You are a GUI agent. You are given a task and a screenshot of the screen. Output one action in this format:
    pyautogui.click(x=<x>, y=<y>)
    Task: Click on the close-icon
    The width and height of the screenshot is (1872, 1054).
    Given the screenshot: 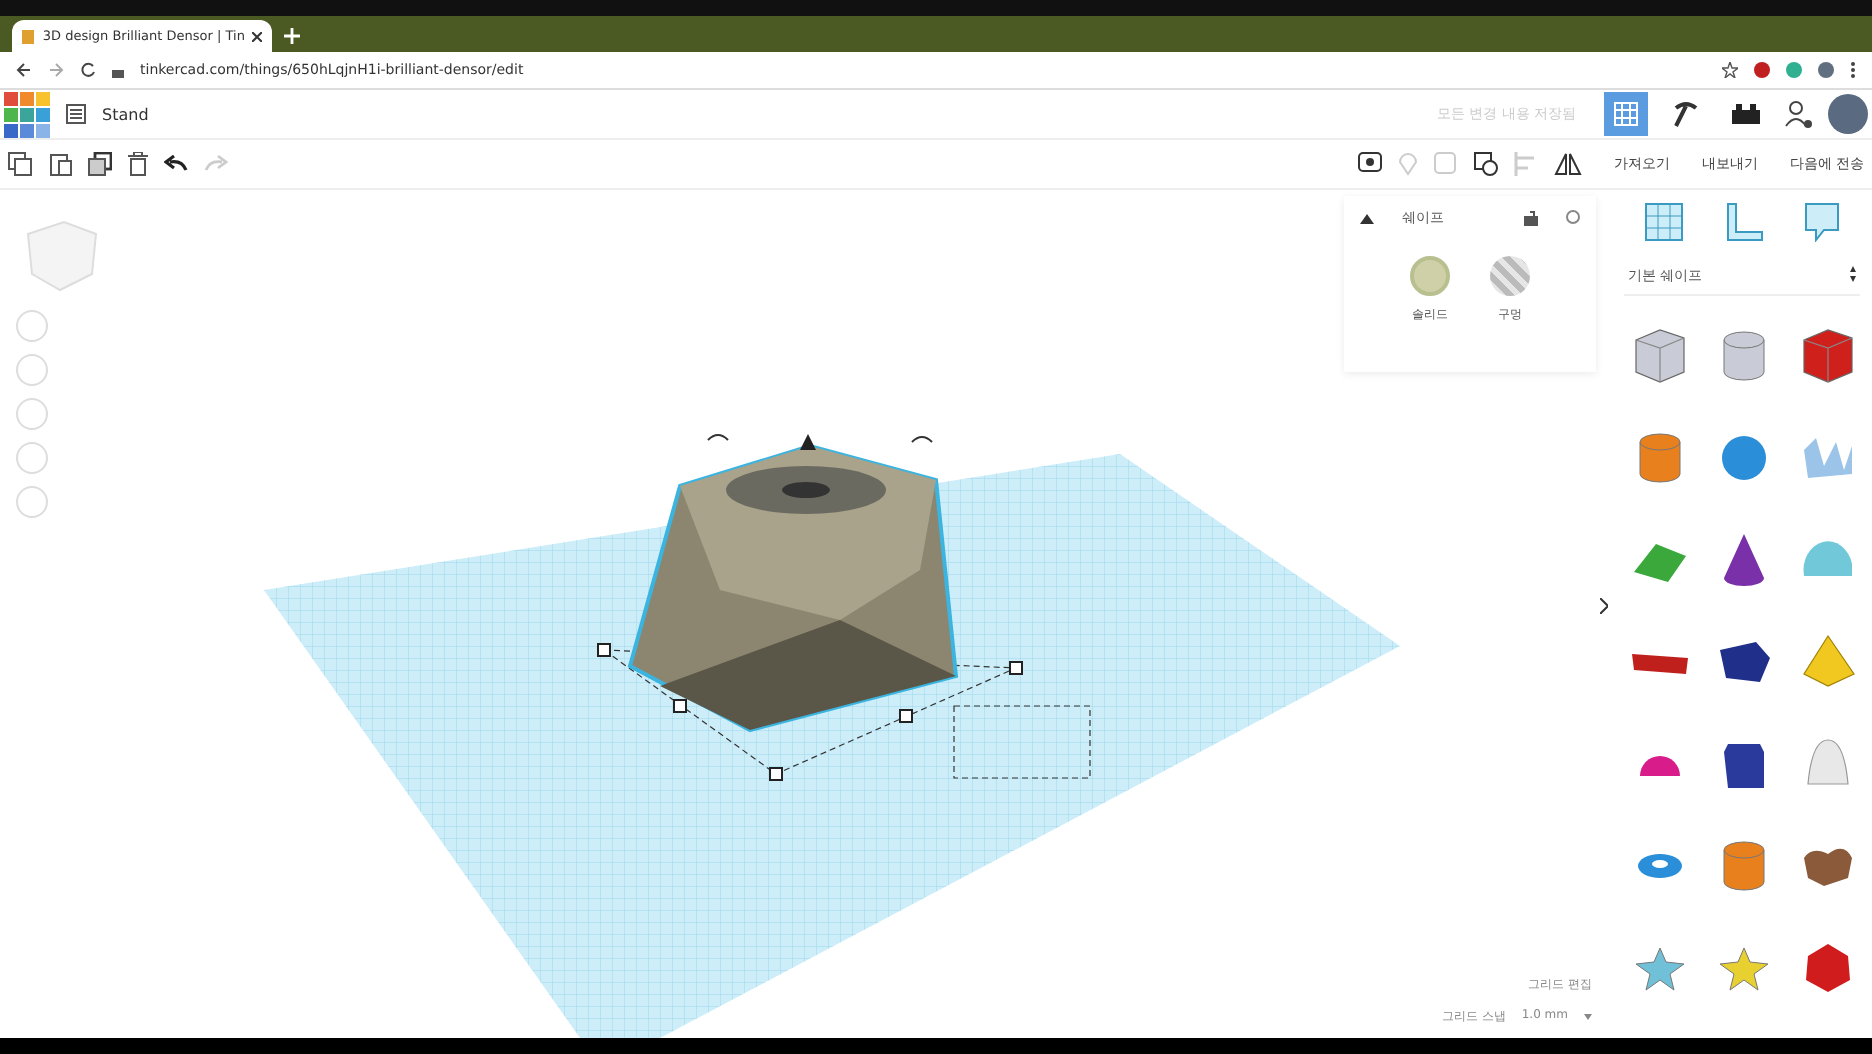 What is the action you would take?
    pyautogui.click(x=257, y=36)
    